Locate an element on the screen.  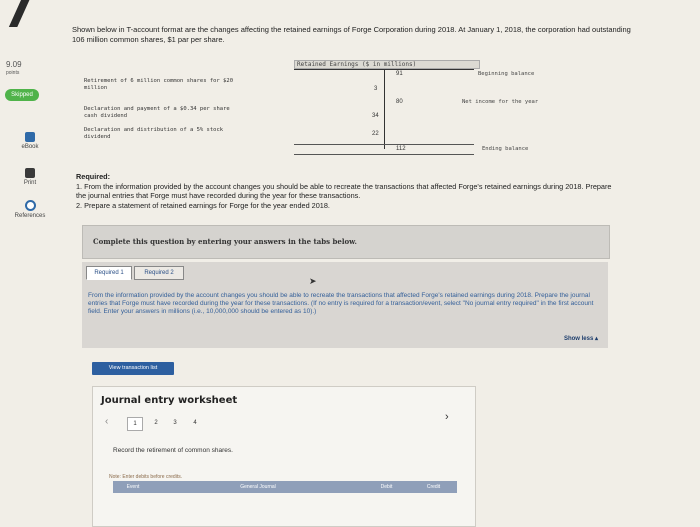
worksheet-table-header: Event General Journal Debit Credit is located at coordinates (285, 487).